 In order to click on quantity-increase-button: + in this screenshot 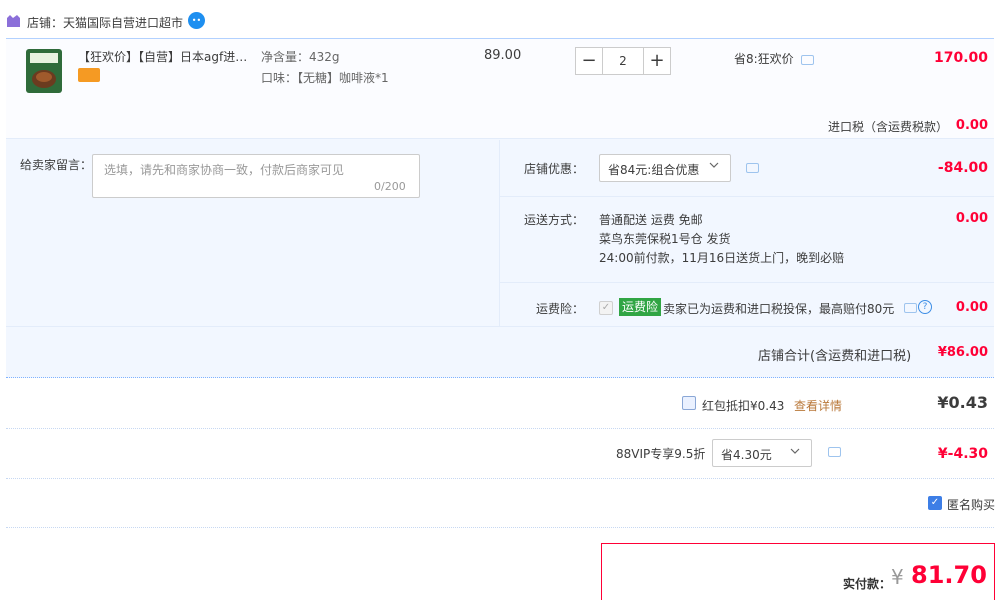, I will do `click(657, 61)`.